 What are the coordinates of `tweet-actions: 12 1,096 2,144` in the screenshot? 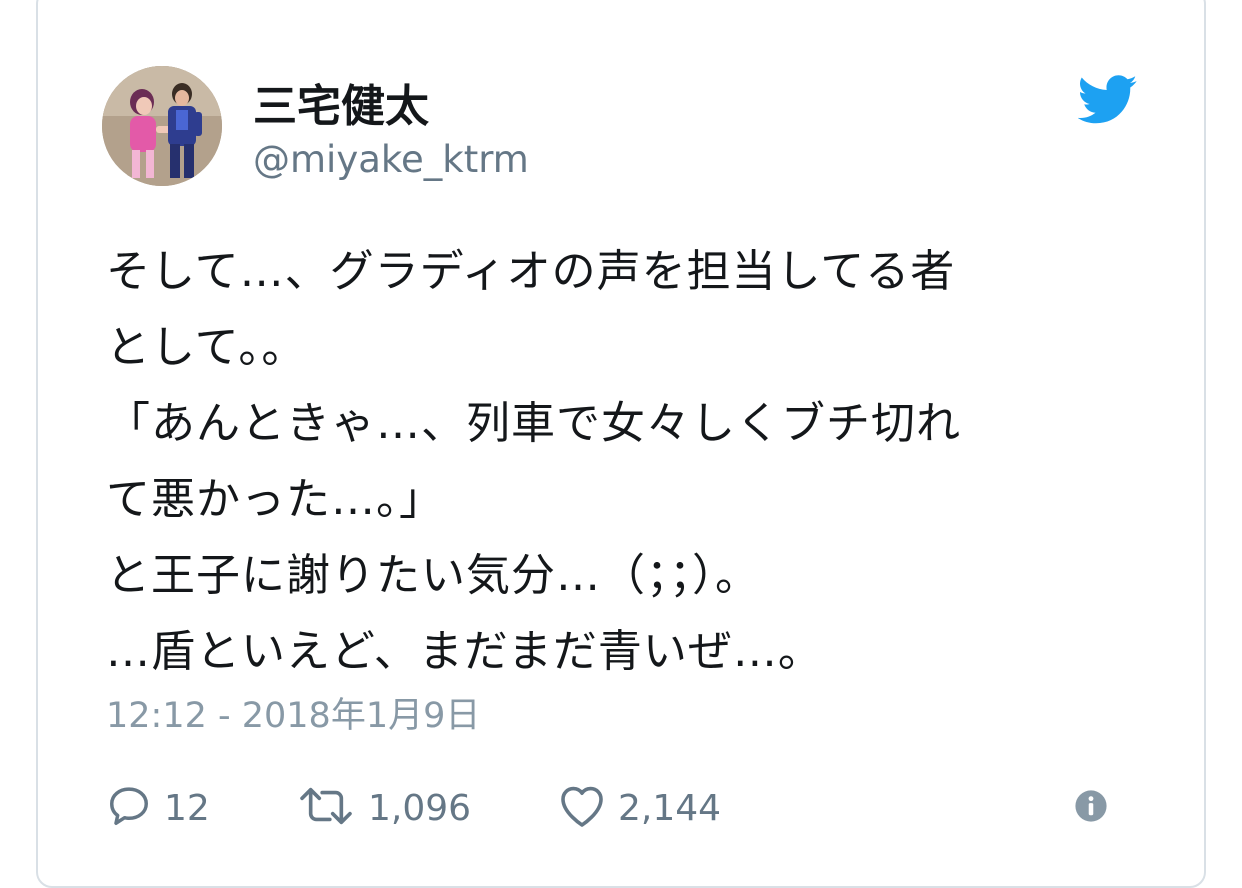 It's located at (626, 808).